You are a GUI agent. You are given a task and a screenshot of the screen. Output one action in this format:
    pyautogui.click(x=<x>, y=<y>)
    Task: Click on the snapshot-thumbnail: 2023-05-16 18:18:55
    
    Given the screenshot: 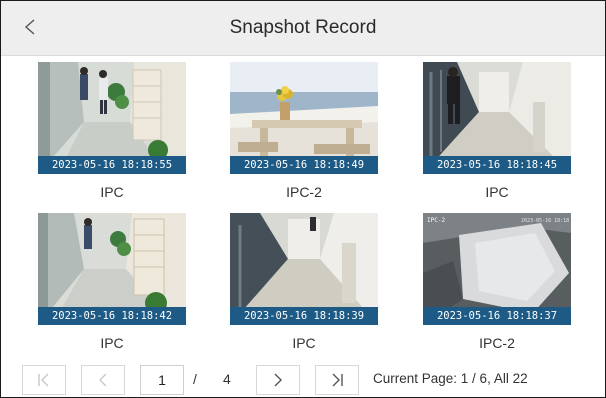 What is the action you would take?
    pyautogui.click(x=112, y=118)
    